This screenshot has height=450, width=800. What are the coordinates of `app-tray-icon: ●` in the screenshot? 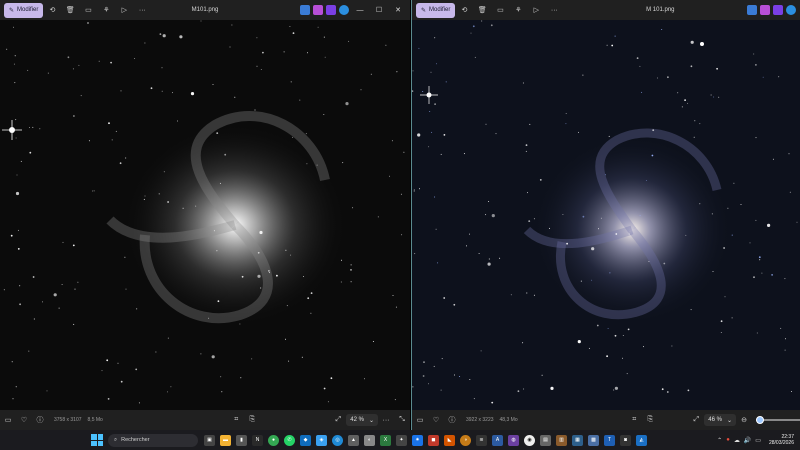 It's located at (728, 440).